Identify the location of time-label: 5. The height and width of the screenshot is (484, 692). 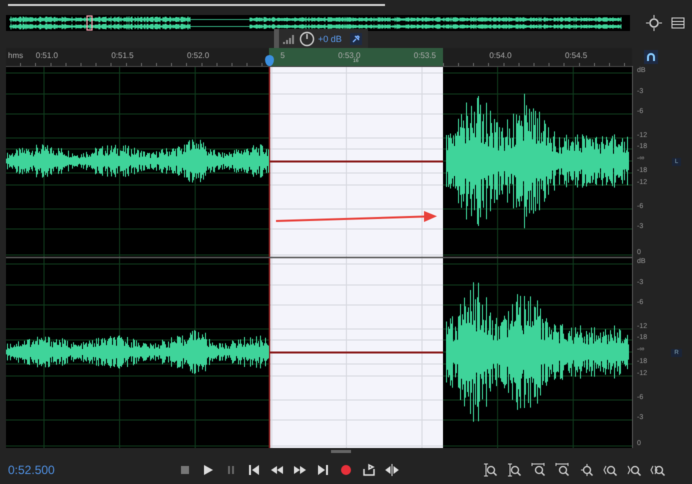
(282, 55).